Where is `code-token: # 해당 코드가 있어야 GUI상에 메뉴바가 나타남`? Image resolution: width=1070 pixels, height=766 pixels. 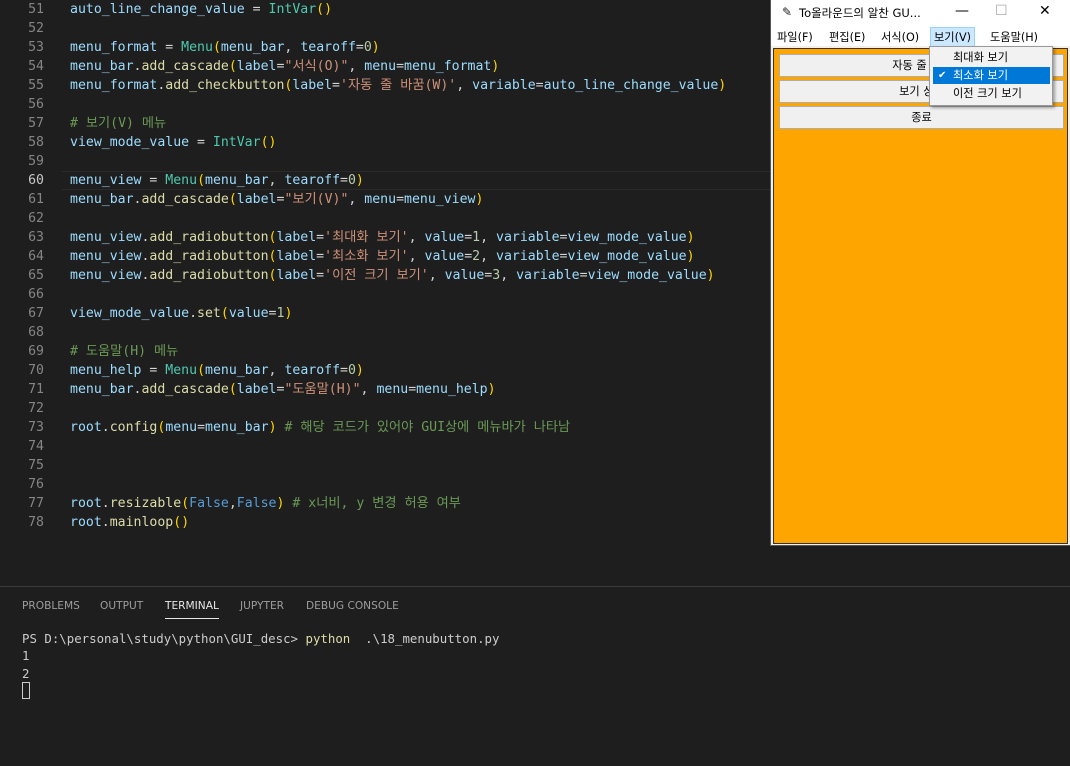
code-token: # 해당 코드가 있어야 GUI상에 메뉴바가 나타남 is located at coordinates (427, 427).